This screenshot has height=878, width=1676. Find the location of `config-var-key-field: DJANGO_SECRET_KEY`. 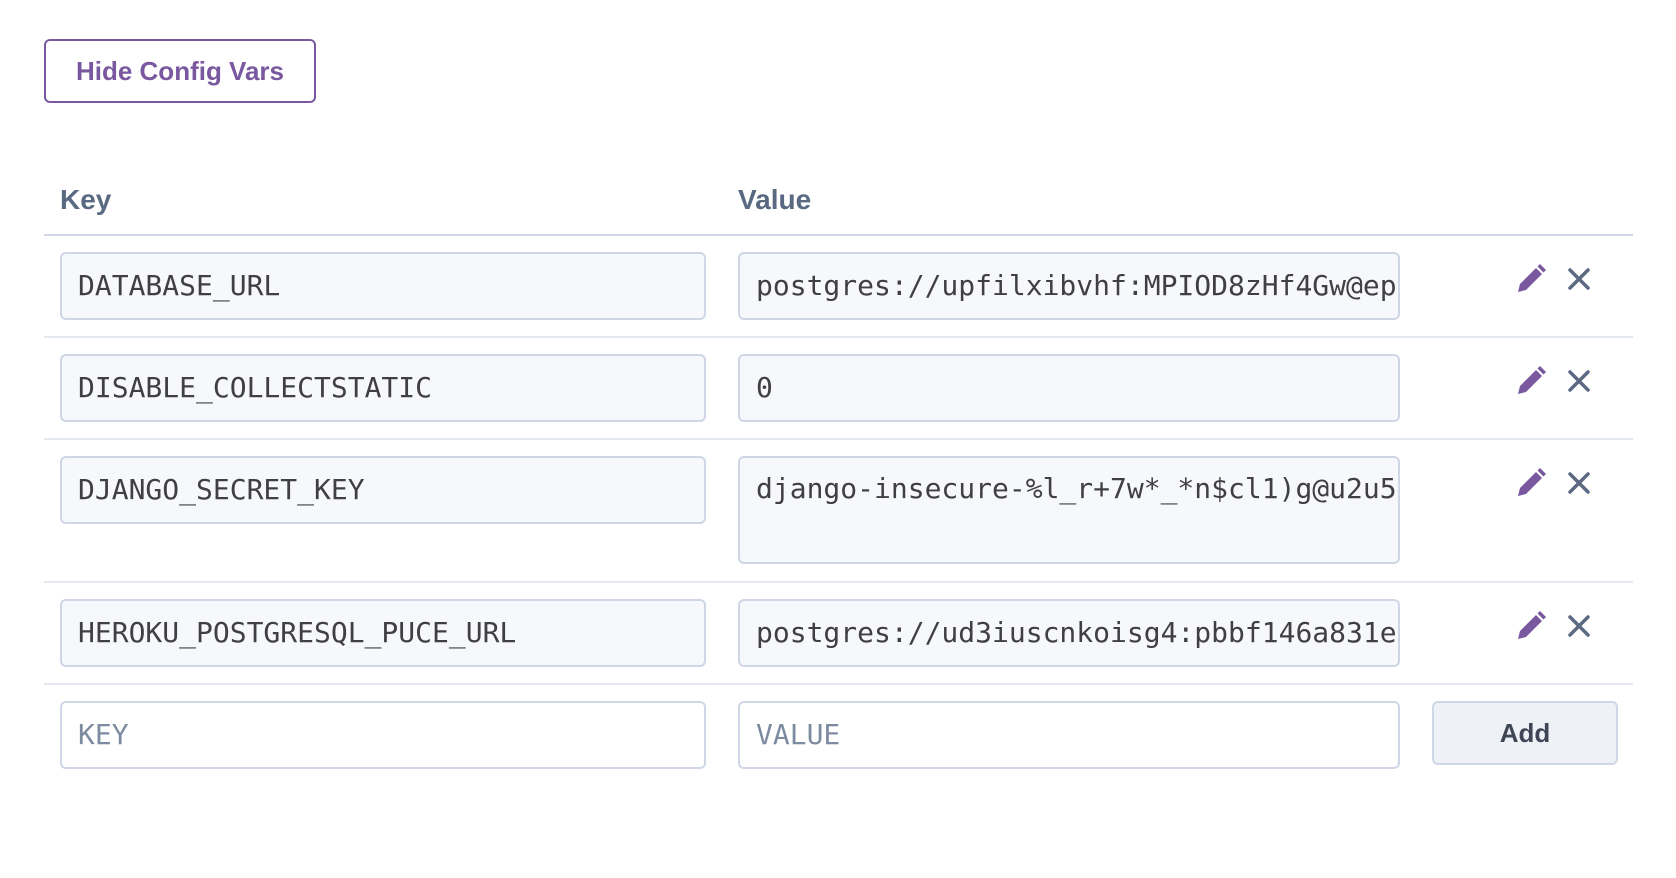

config-var-key-field: DJANGO_SECRET_KEY is located at coordinates (383, 490).